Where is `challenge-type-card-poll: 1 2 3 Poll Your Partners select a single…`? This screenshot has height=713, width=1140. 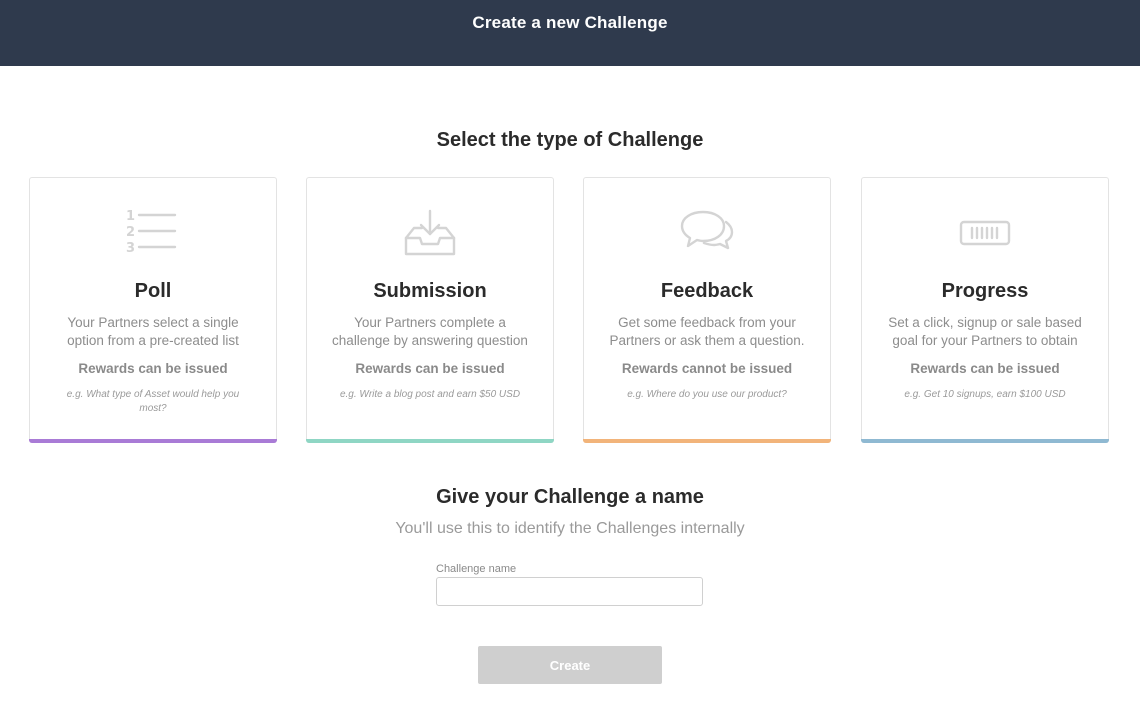
challenge-type-card-poll: 1 2 3 Poll Your Partners select a single… is located at coordinates (153, 310).